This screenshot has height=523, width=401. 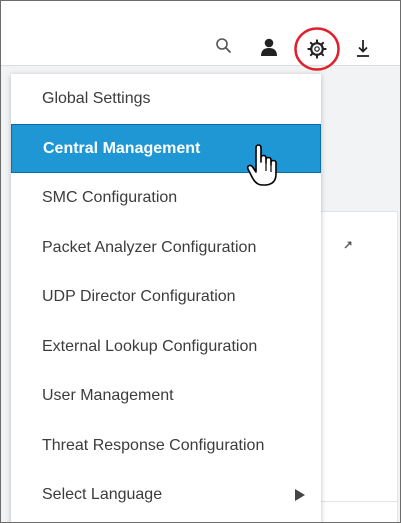 I want to click on download-icon, so click(x=363, y=48).